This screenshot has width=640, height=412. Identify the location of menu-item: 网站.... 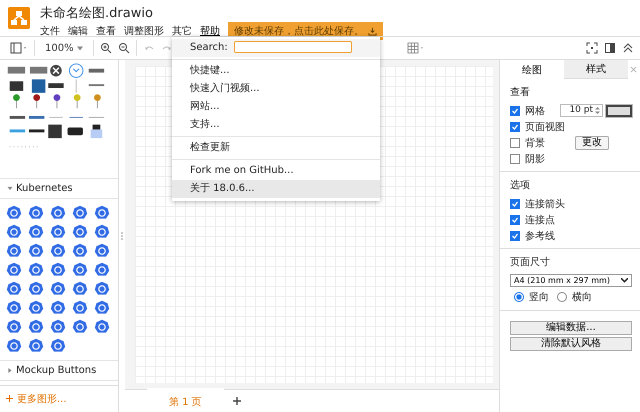
(276, 107).